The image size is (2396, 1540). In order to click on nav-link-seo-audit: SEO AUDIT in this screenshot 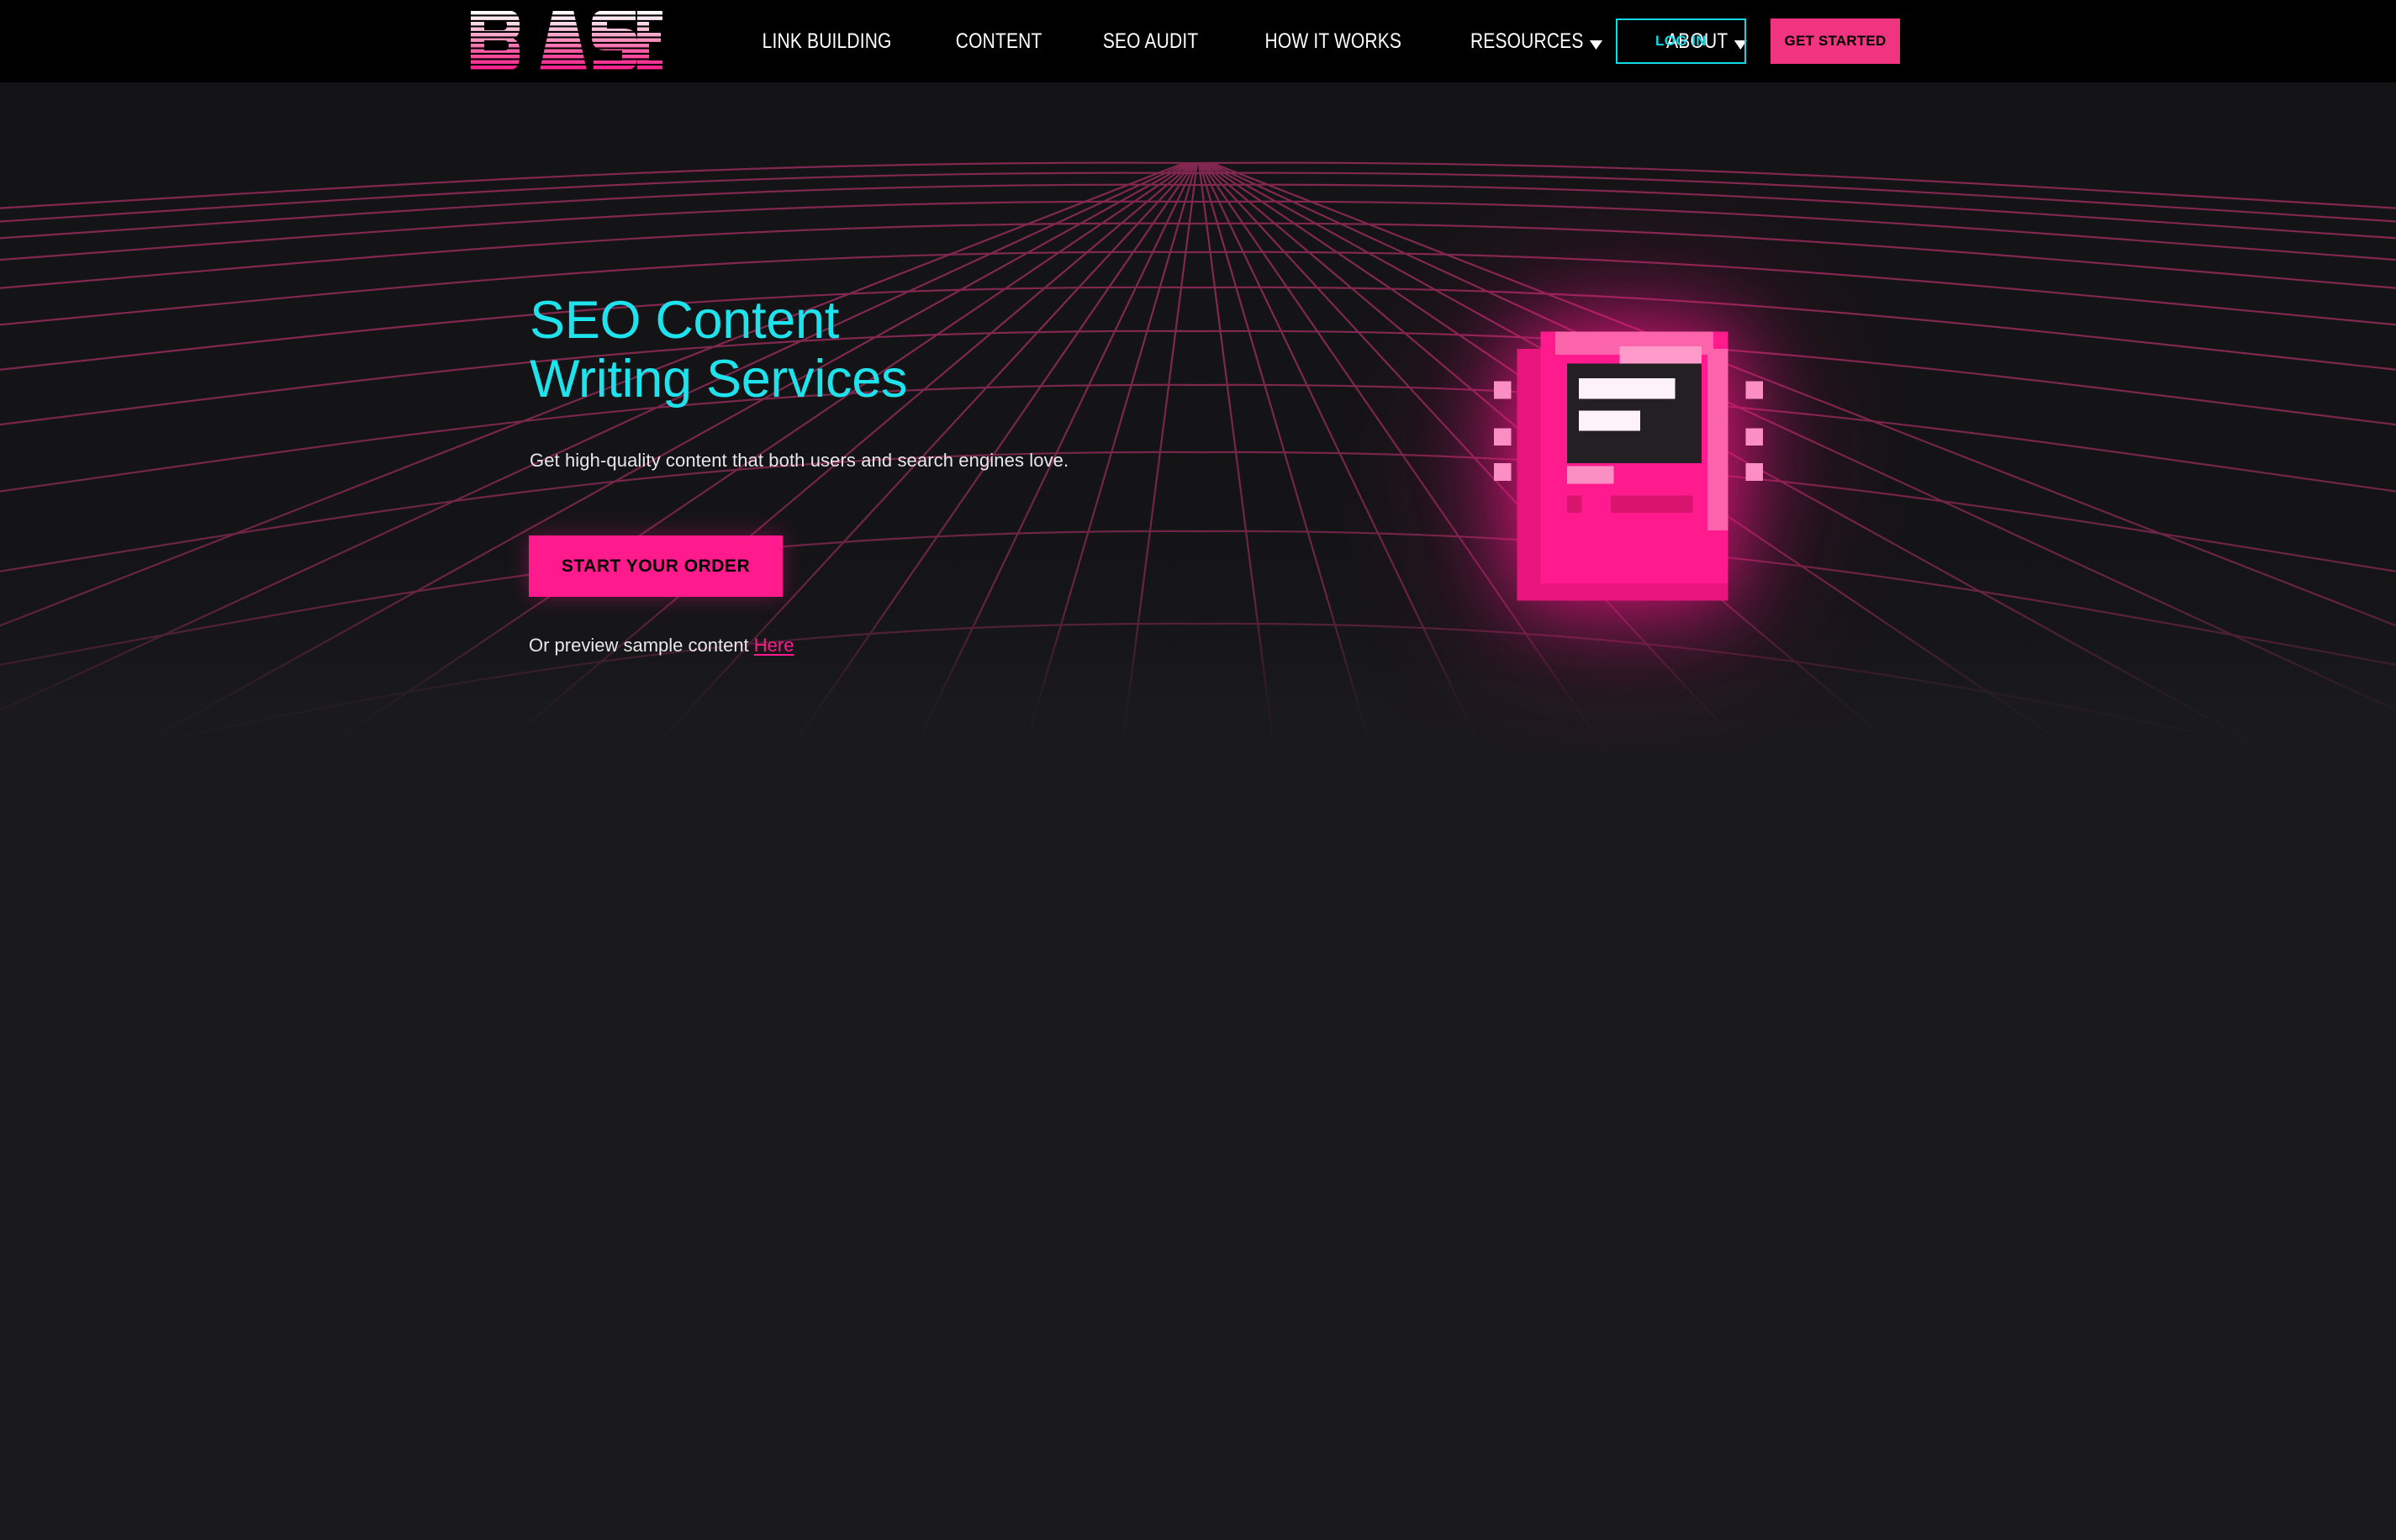, I will do `click(1150, 41)`.